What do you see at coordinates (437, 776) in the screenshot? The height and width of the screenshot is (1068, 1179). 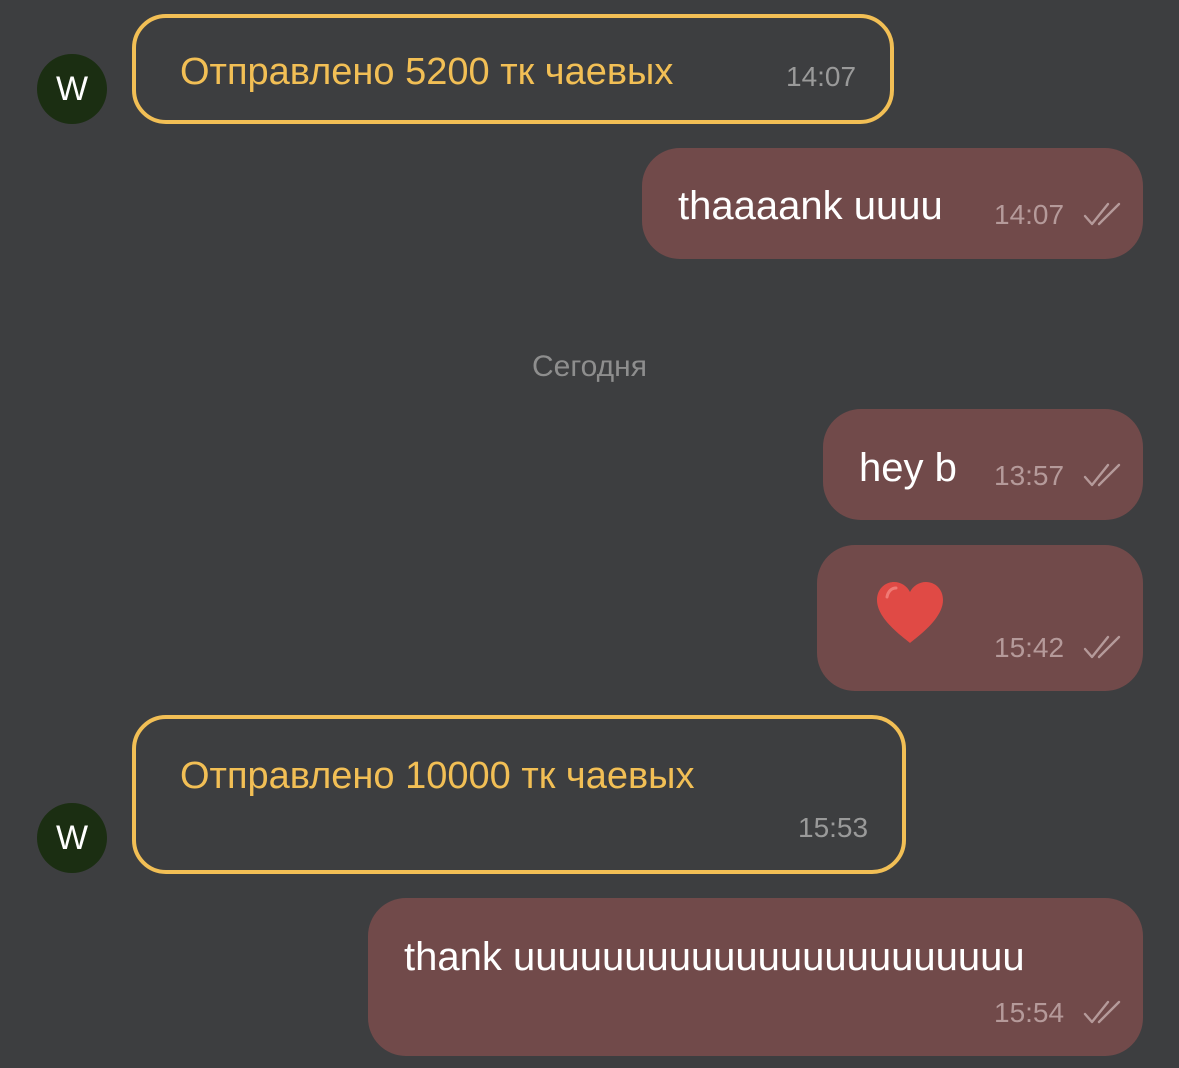 I see `tip-message-text: Отправлено 10000 тк чаевых` at bounding box center [437, 776].